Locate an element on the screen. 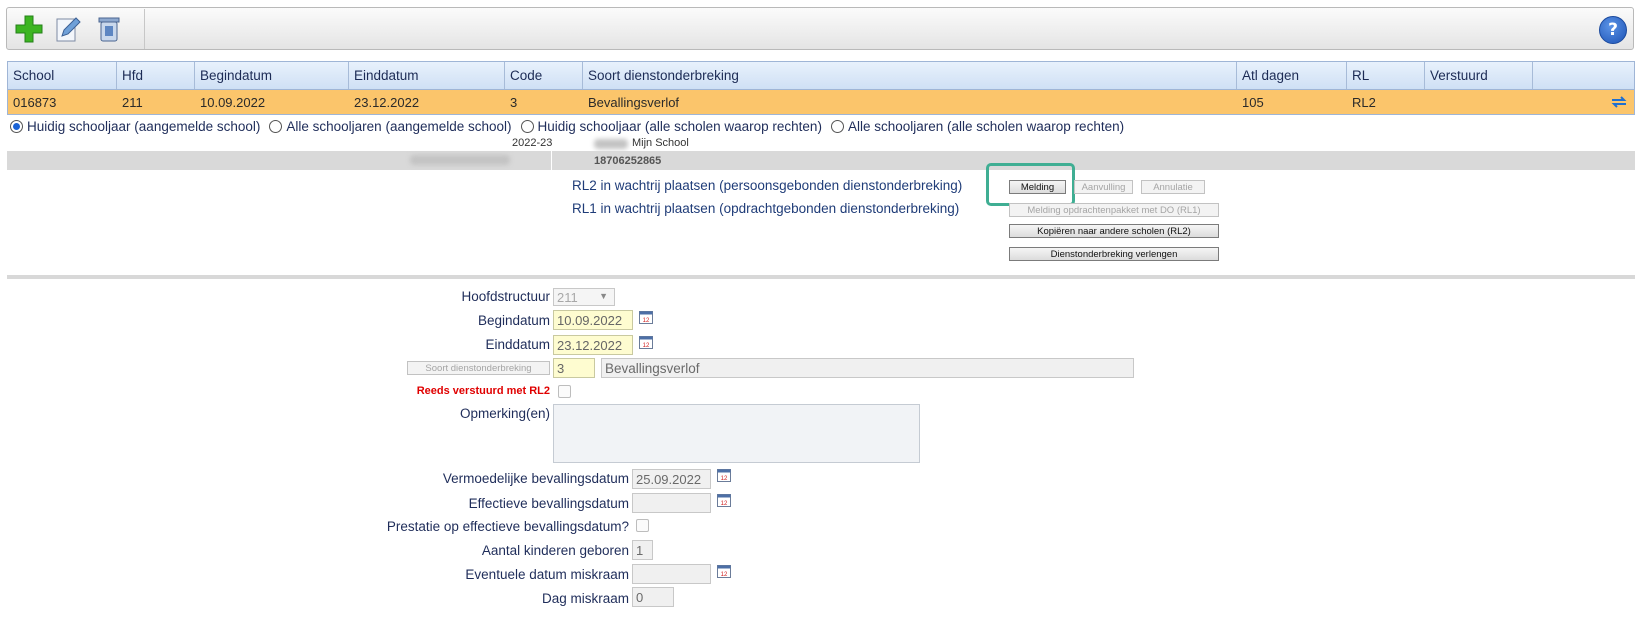 Image resolution: width=1641 pixels, height=640 pixels. melding-rl1-button: Melding opdrachtenpakket met DO (RL1) is located at coordinates (1114, 210).